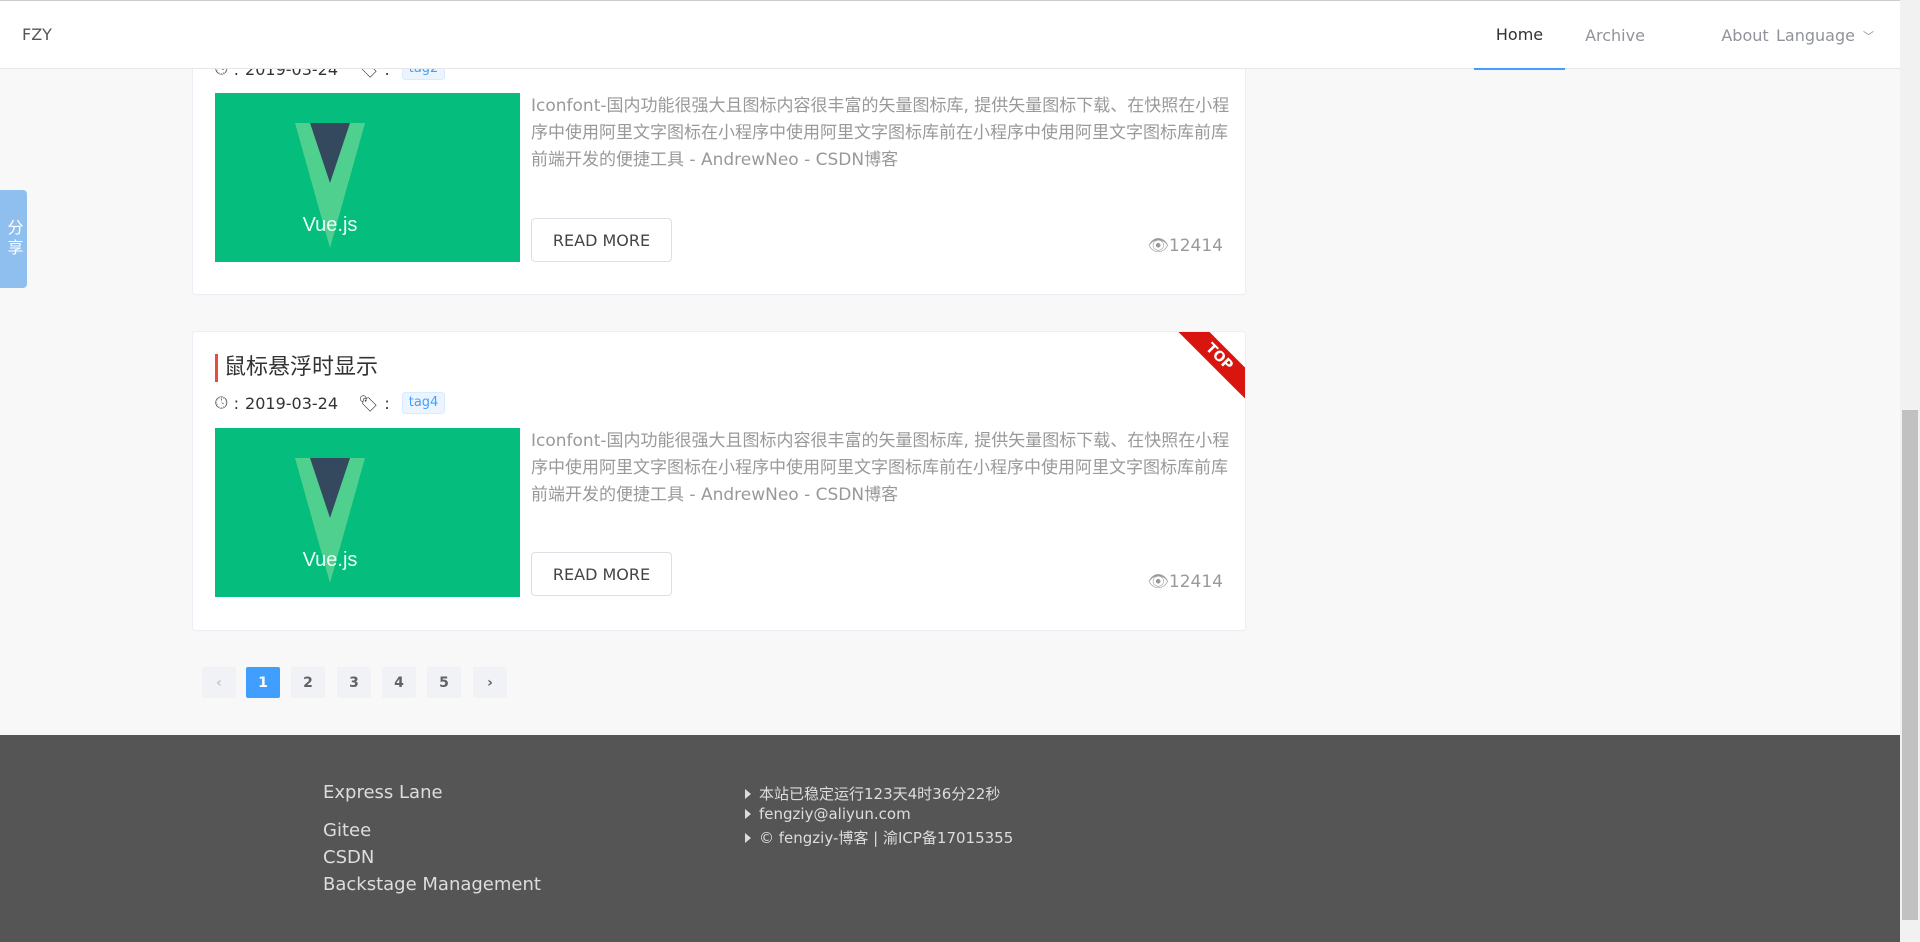  Describe the element at coordinates (886, 838) in the screenshot. I see `copyright-text: © fengziy-博客 | 渝ICP备17015355` at that location.